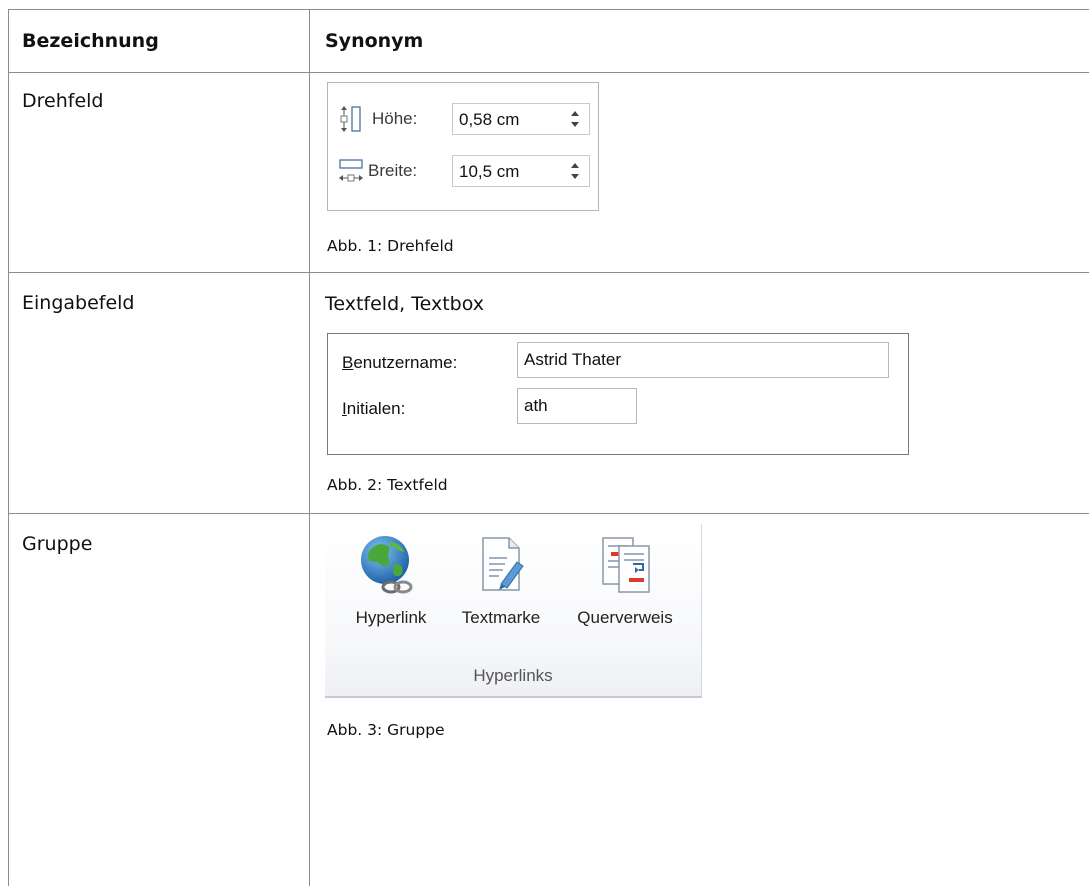  Describe the element at coordinates (391, 617) in the screenshot. I see `hyperlink-label: Hyperlink` at that location.